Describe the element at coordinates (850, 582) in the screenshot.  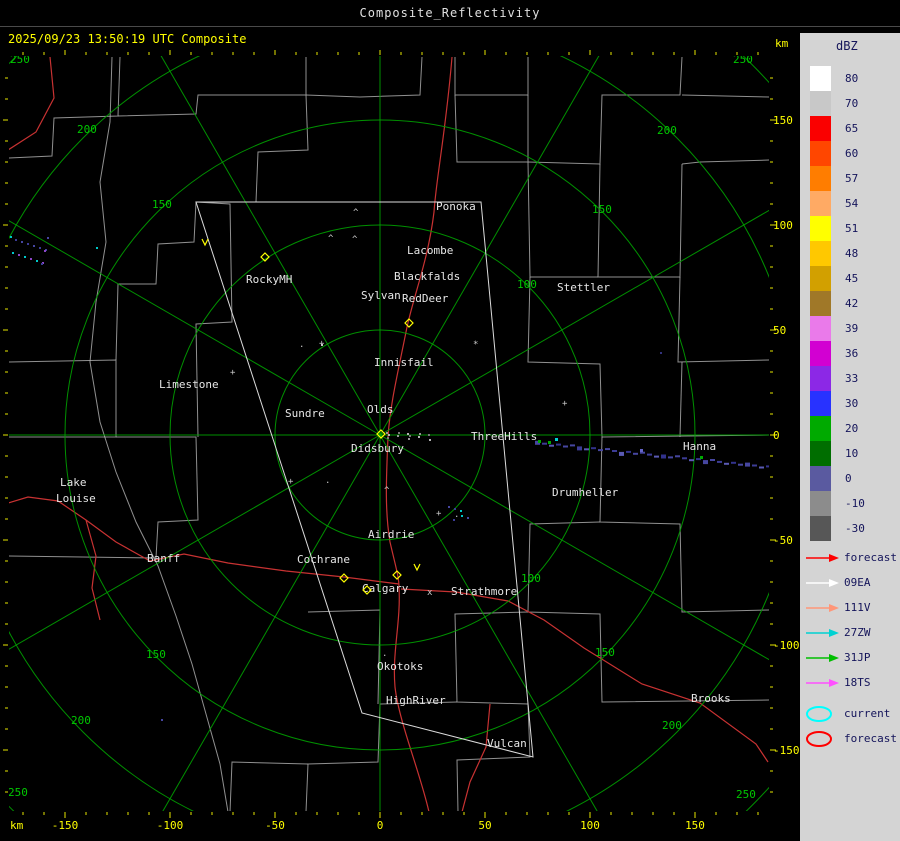
I see `track-legend-row: 09EA` at that location.